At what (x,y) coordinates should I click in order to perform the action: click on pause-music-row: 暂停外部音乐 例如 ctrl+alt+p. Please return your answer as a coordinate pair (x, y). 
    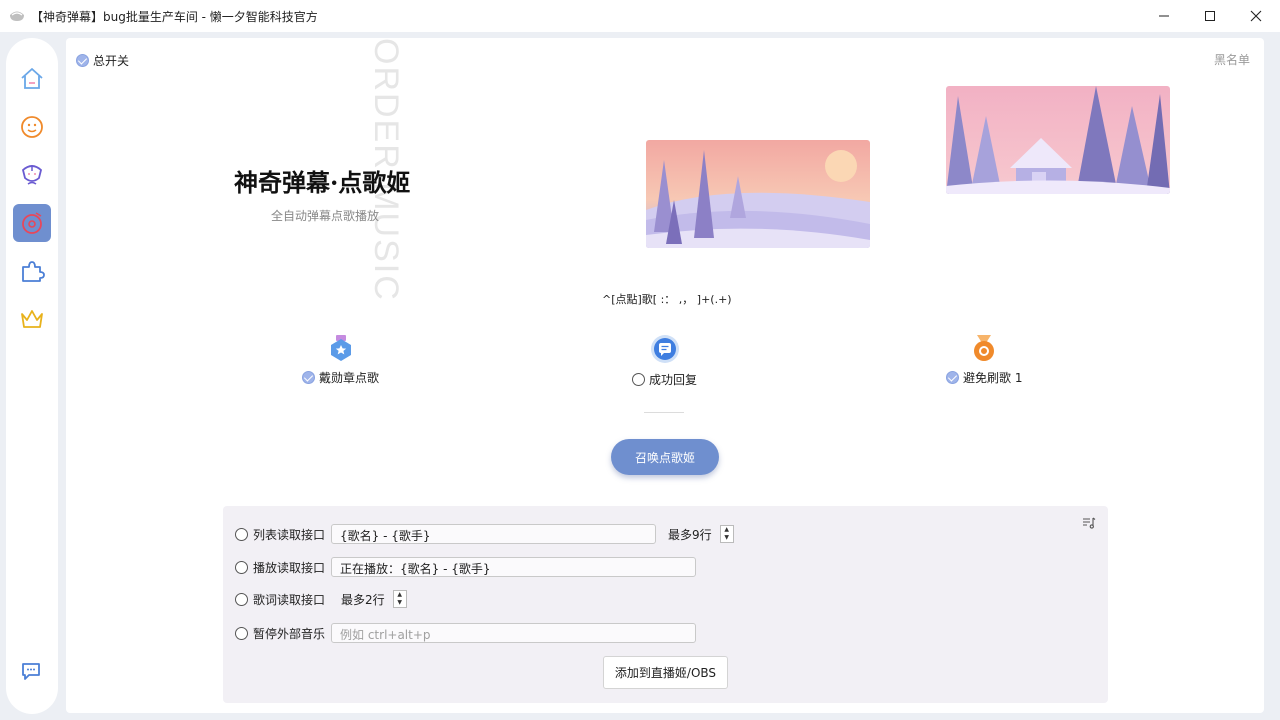
    Looking at the image, I should click on (466, 633).